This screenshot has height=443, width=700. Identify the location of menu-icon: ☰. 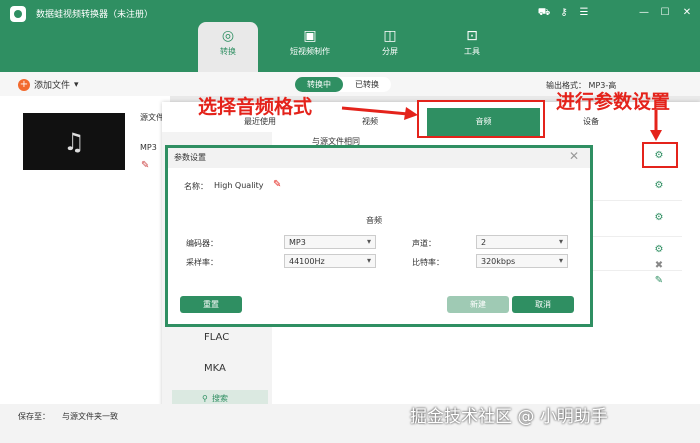
(584, 13).